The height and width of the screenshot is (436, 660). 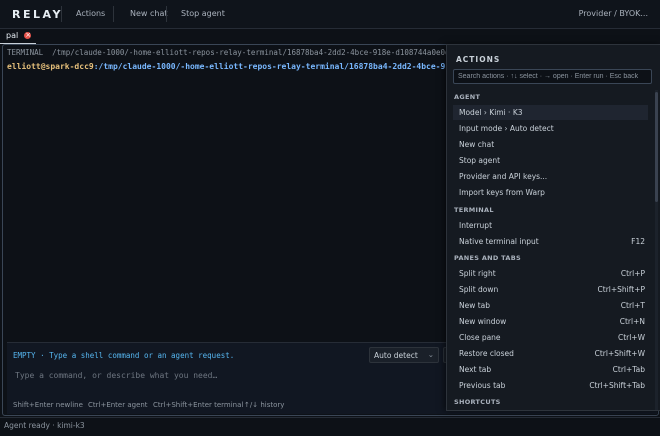 What do you see at coordinates (632, 321) in the screenshot?
I see `action-shortcut: Ctrl+N` at bounding box center [632, 321].